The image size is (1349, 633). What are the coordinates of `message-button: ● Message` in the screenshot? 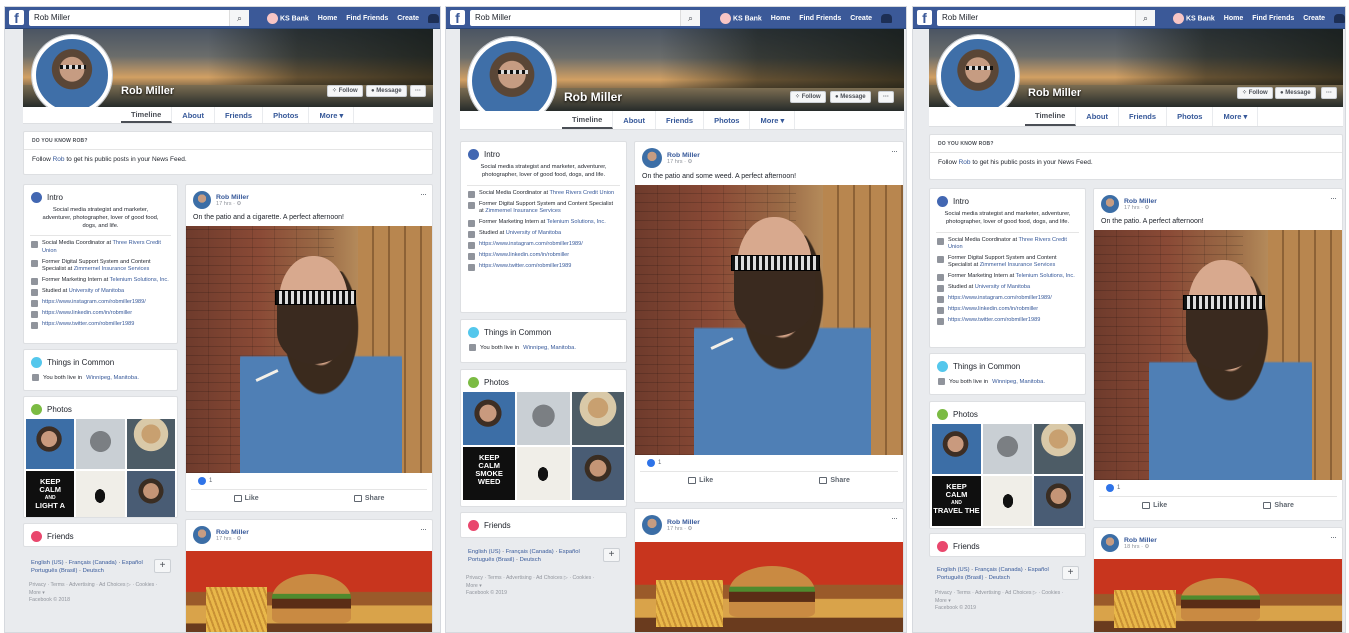 It's located at (1295, 93).